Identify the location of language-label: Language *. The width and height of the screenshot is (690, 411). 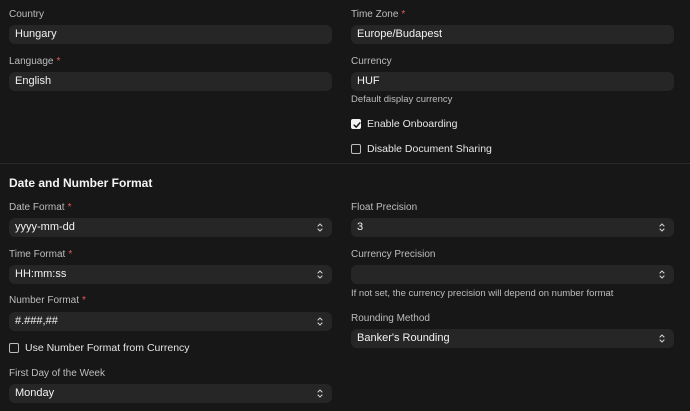
(35, 61).